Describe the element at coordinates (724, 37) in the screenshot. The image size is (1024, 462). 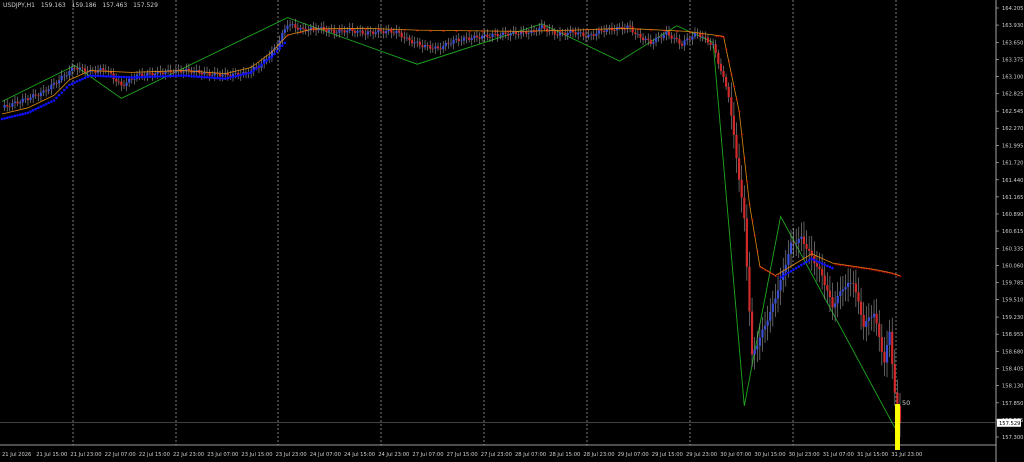
I see `ma-marker-278: +` at that location.